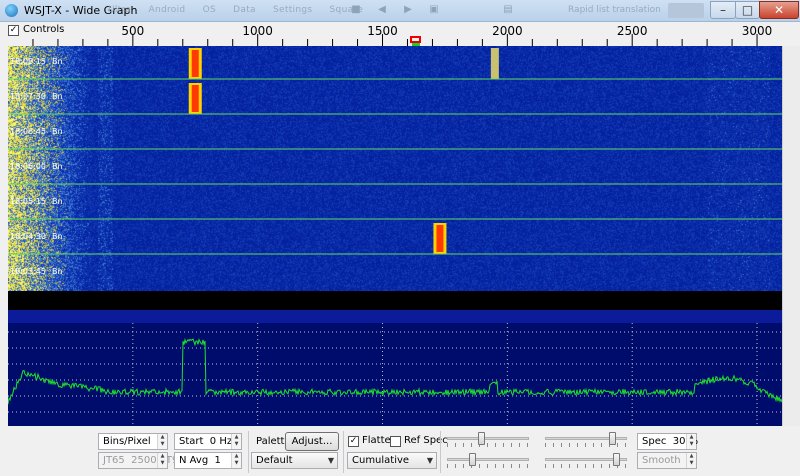 The image size is (800, 476). What do you see at coordinates (294, 460) in the screenshot?
I see `palette-select: Default ▼` at bounding box center [294, 460].